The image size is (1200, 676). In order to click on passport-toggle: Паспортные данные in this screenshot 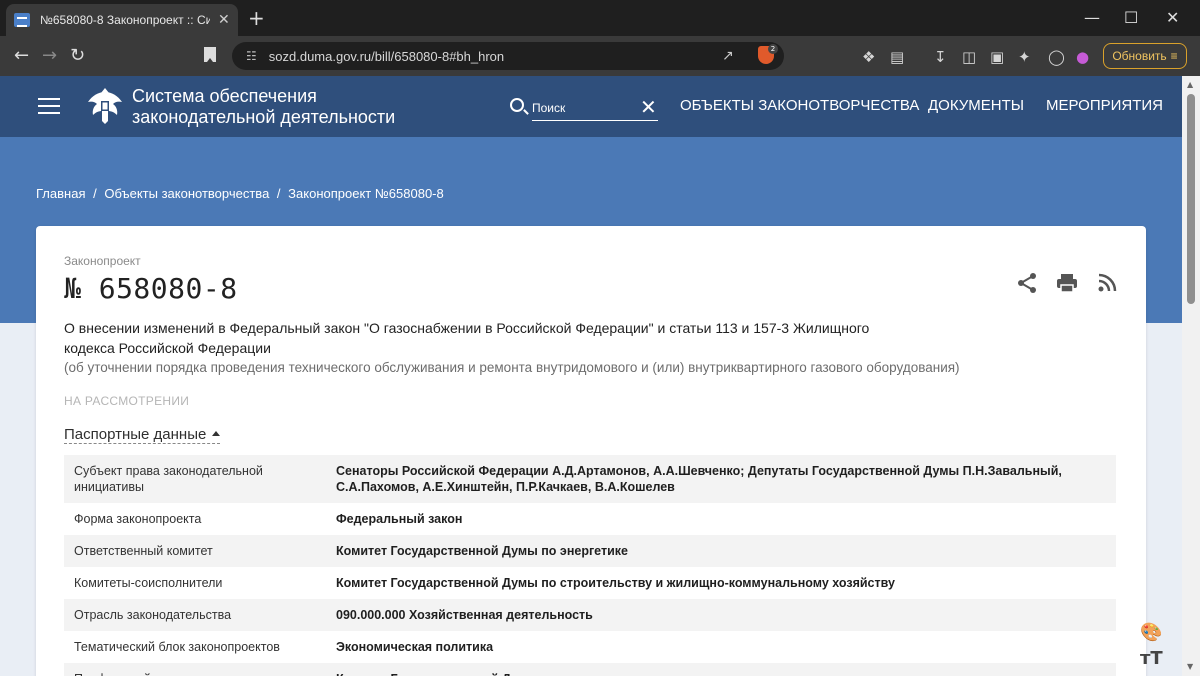, I will do `click(142, 435)`.